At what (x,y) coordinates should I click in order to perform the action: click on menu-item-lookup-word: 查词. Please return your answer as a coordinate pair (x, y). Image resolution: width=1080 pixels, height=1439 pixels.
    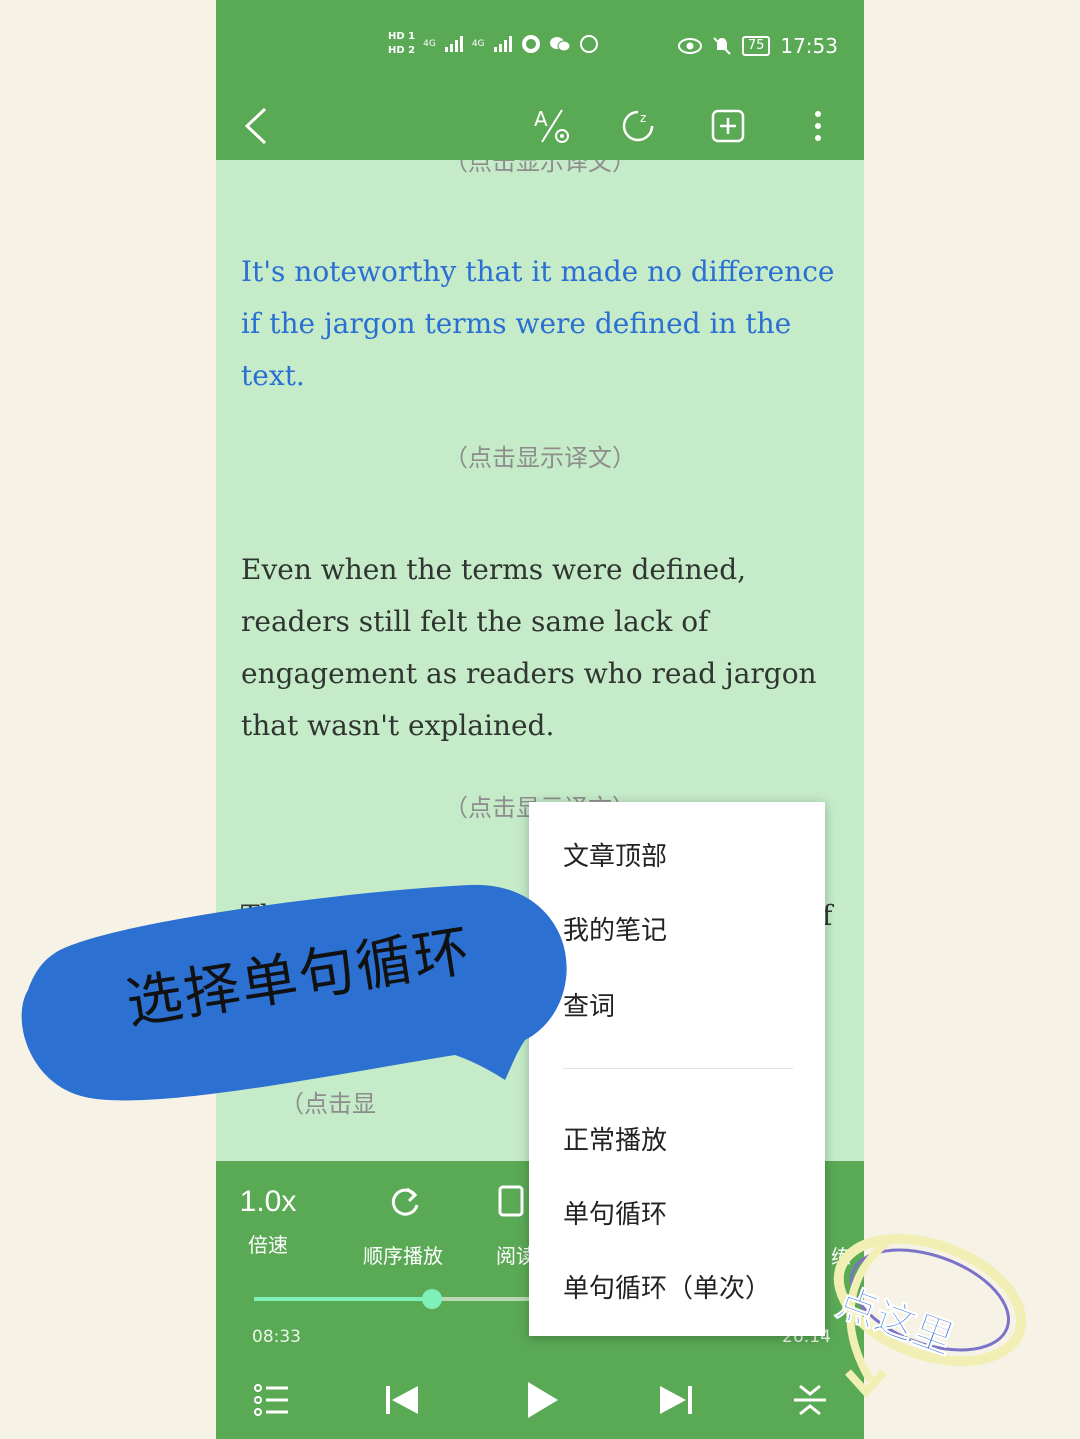
    Looking at the image, I should click on (589, 1004).